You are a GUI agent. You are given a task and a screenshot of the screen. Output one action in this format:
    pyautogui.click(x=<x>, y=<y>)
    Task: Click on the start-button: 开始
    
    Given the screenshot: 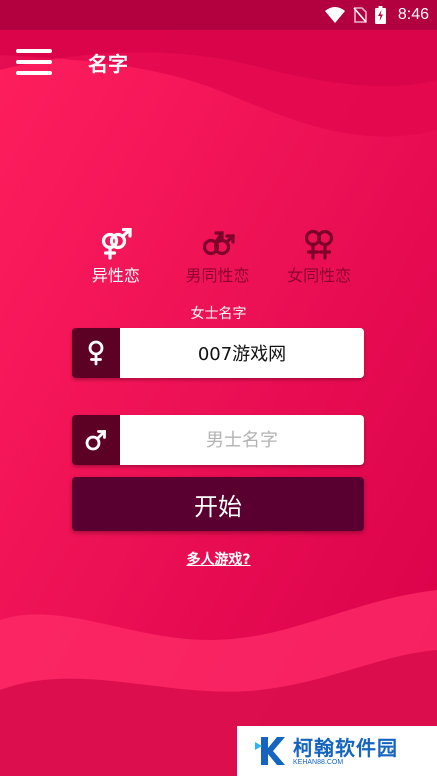 What is the action you would take?
    pyautogui.click(x=218, y=504)
    